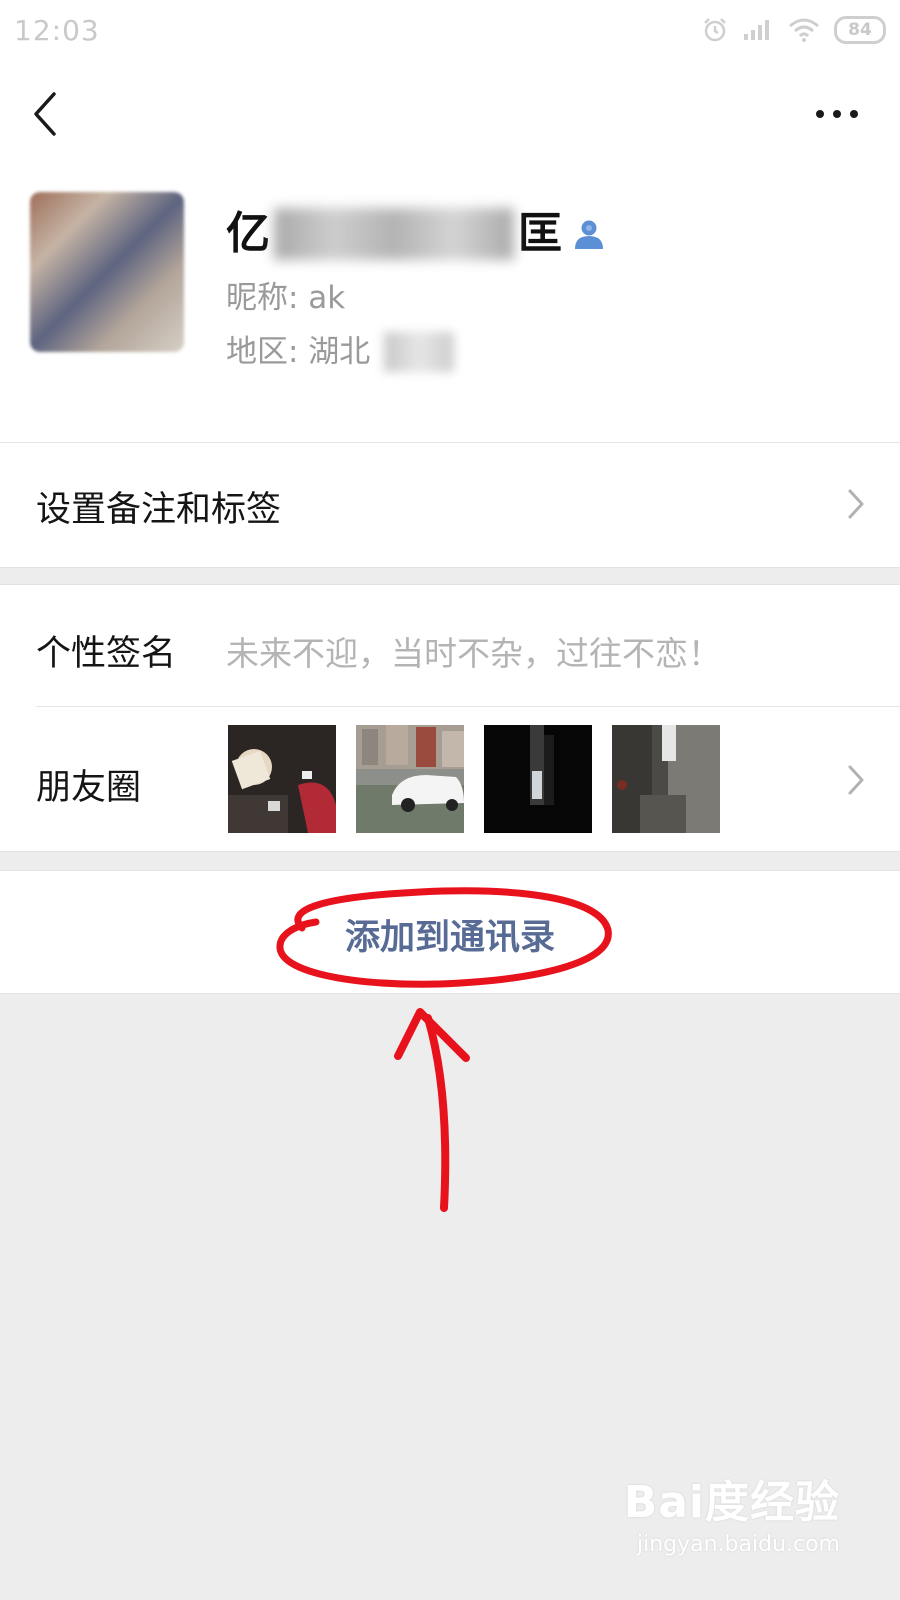 This screenshot has width=900, height=1600. Describe the element at coordinates (159, 510) in the screenshot. I see `remarks-and-tags-label: 设置备注和标签` at that location.